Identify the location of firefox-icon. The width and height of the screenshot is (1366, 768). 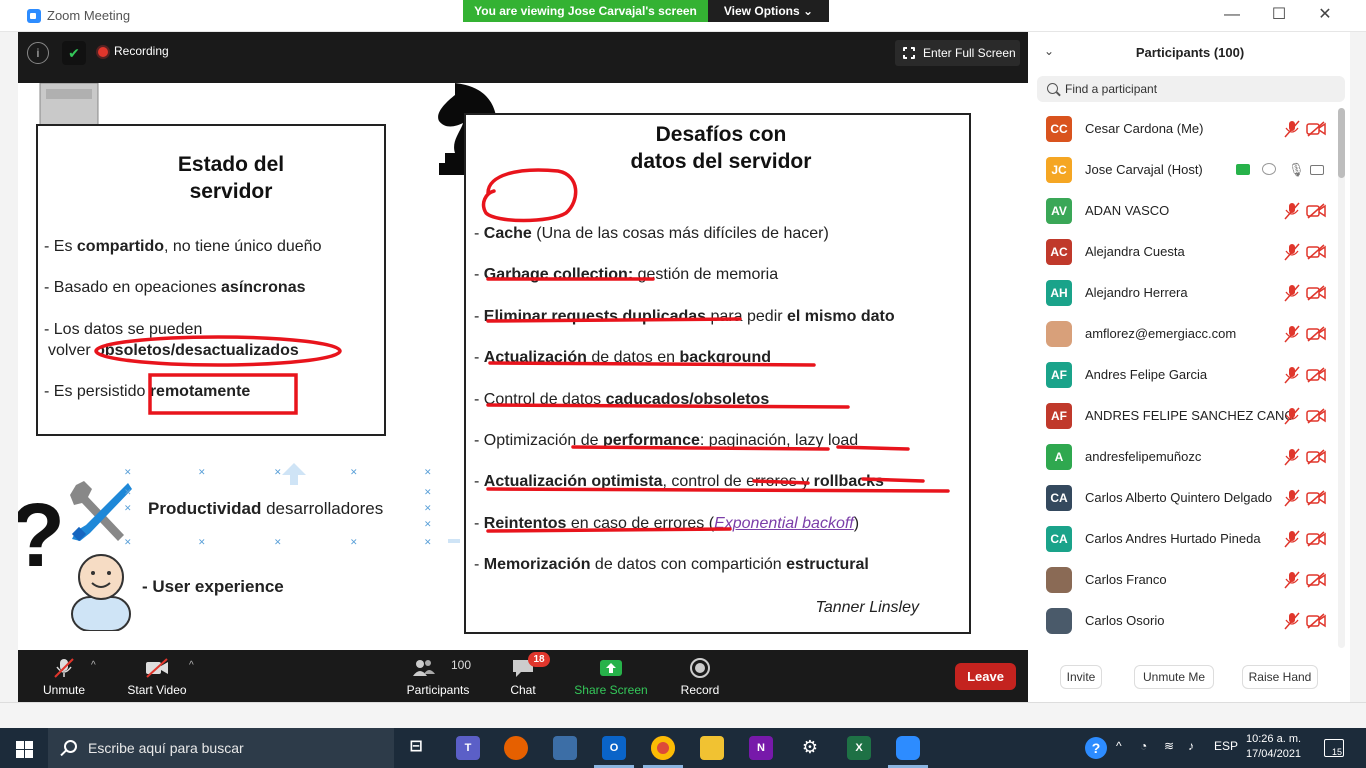
(516, 748).